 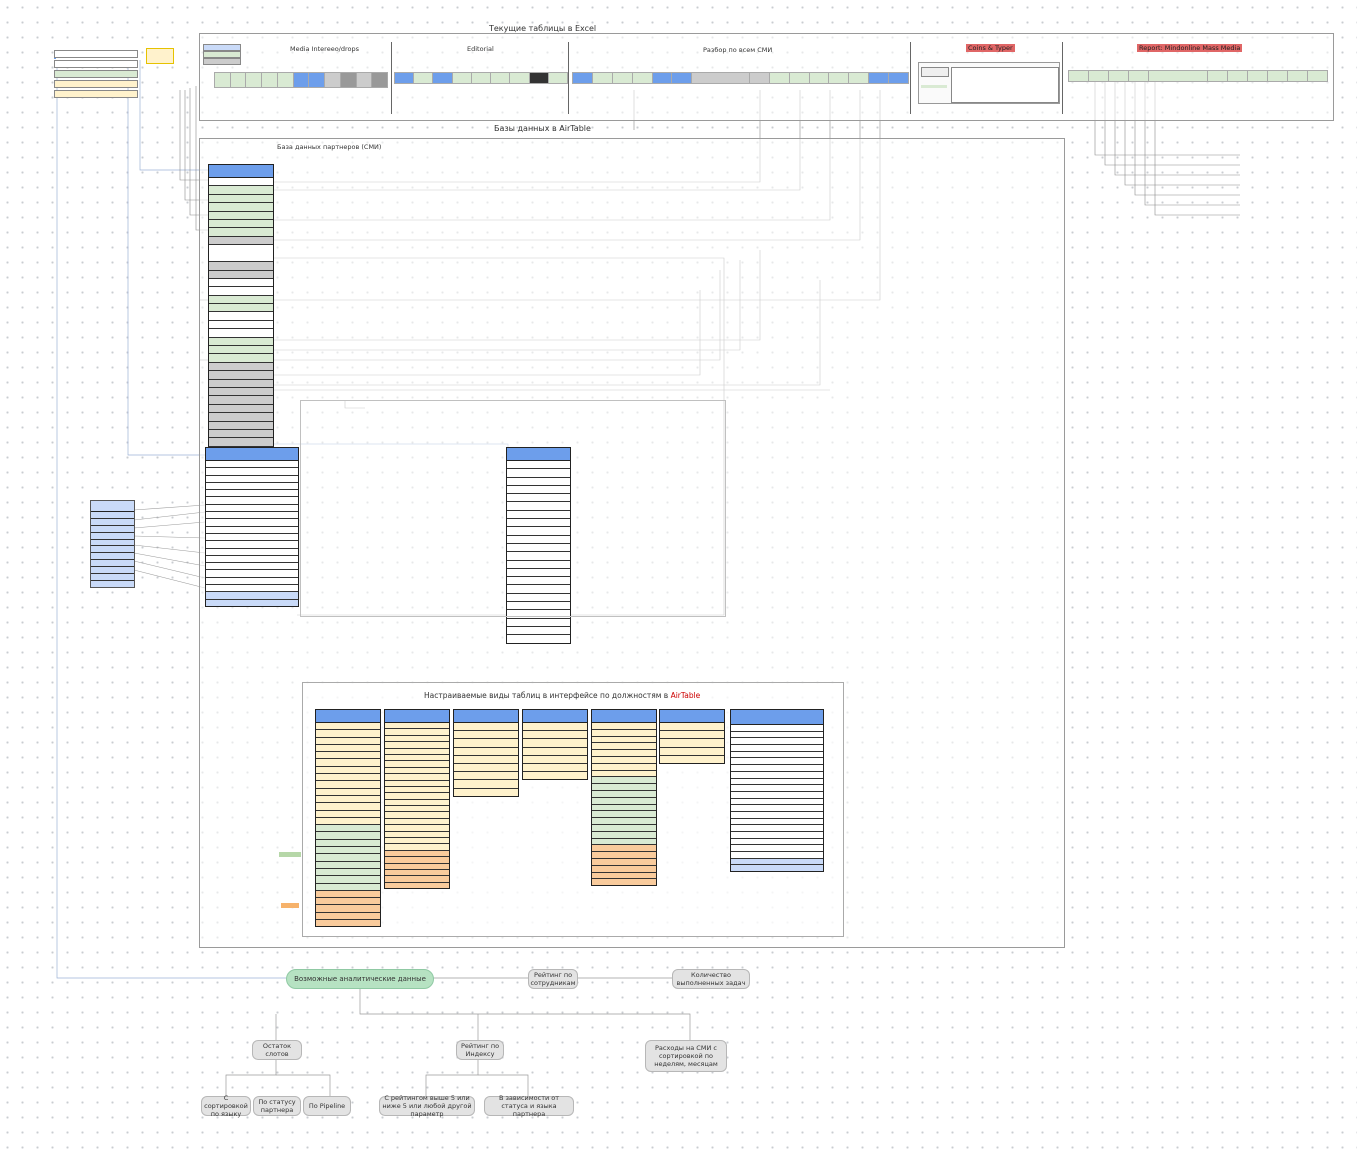 What do you see at coordinates (360, 979) in the screenshot?
I see `analytics-main: Возможные аналитические данные` at bounding box center [360, 979].